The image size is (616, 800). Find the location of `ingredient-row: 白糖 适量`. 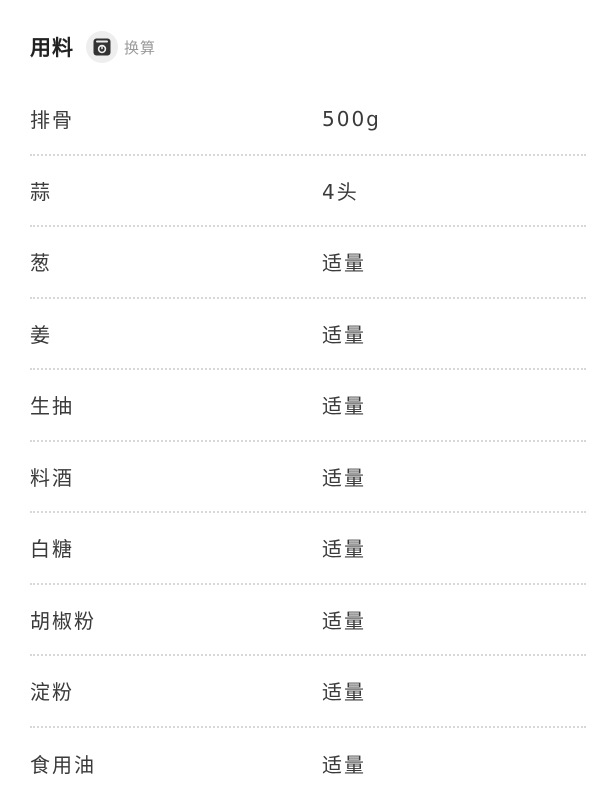

ingredient-row: 白糖 适量 is located at coordinates (308, 549).